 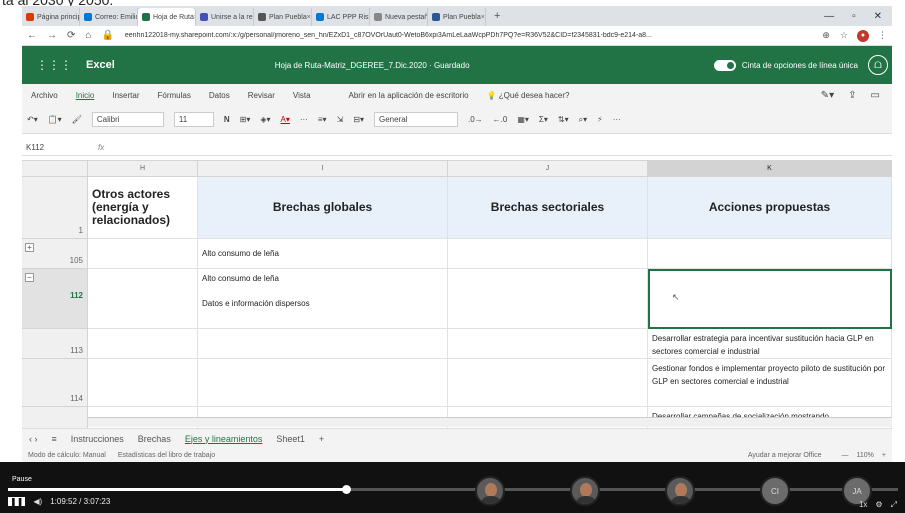 I want to click on zoom-in-icon: +, so click(x=884, y=455).